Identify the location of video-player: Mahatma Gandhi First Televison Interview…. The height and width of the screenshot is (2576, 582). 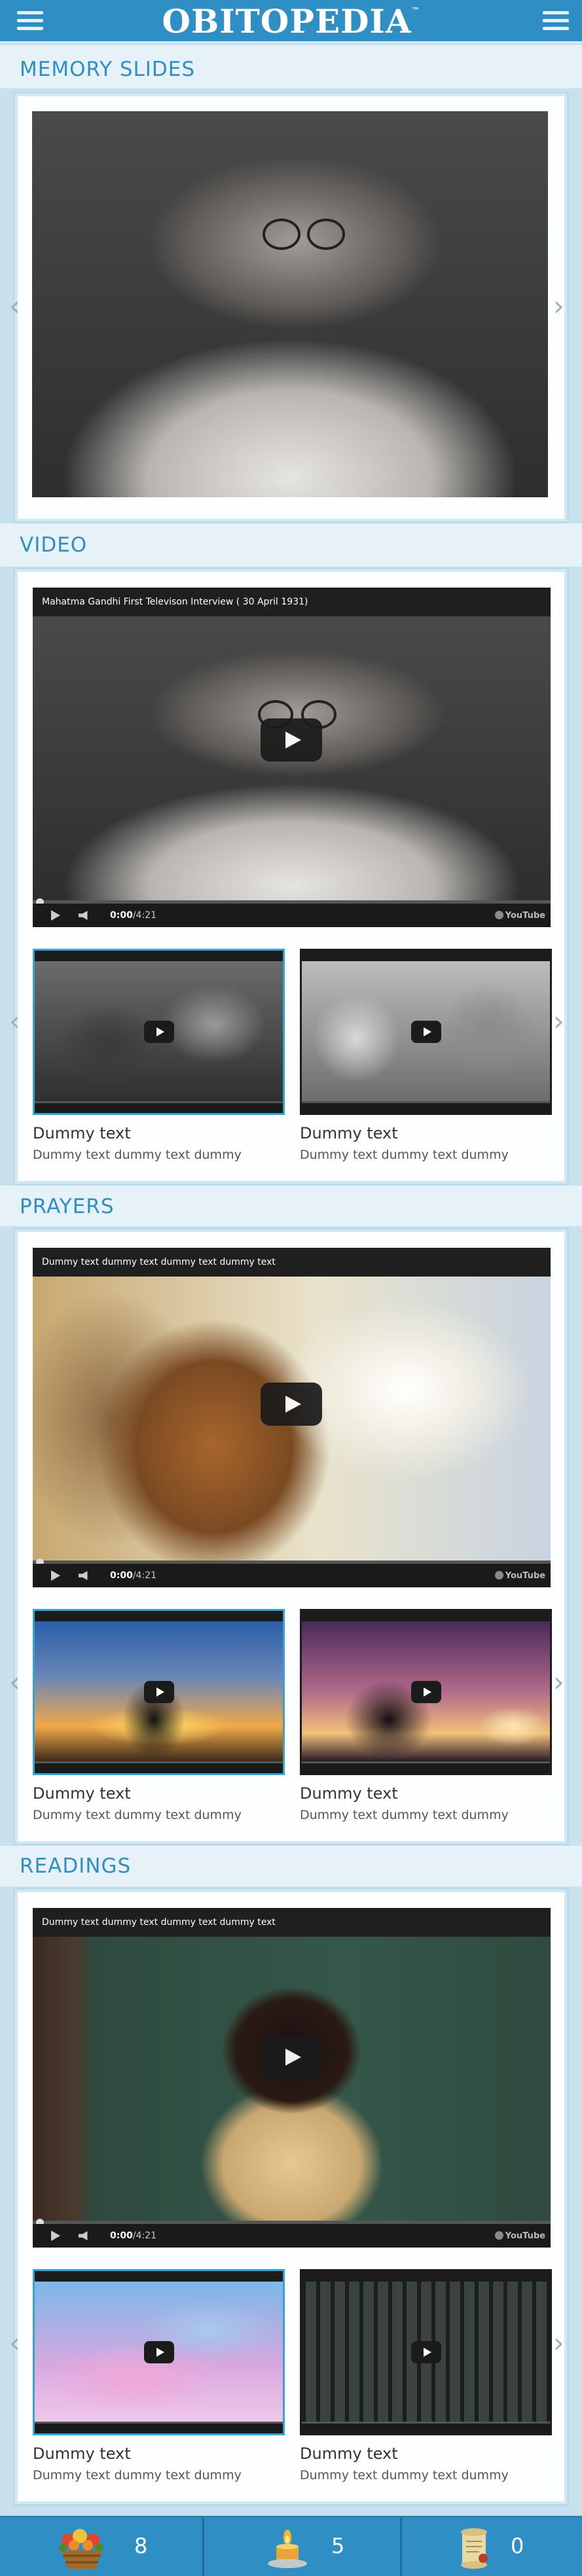
(292, 757).